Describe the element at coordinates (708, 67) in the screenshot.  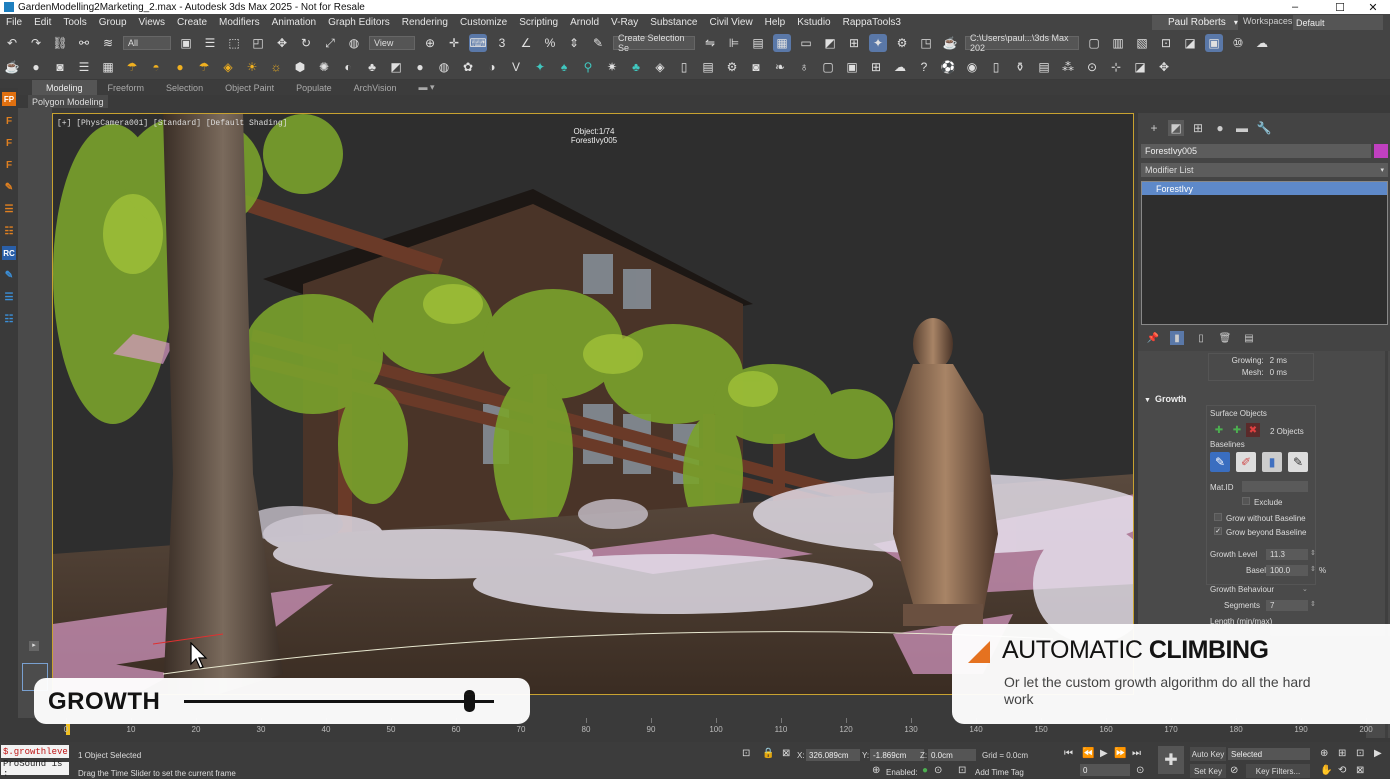
I see `clipboard-icon: ▤` at that location.